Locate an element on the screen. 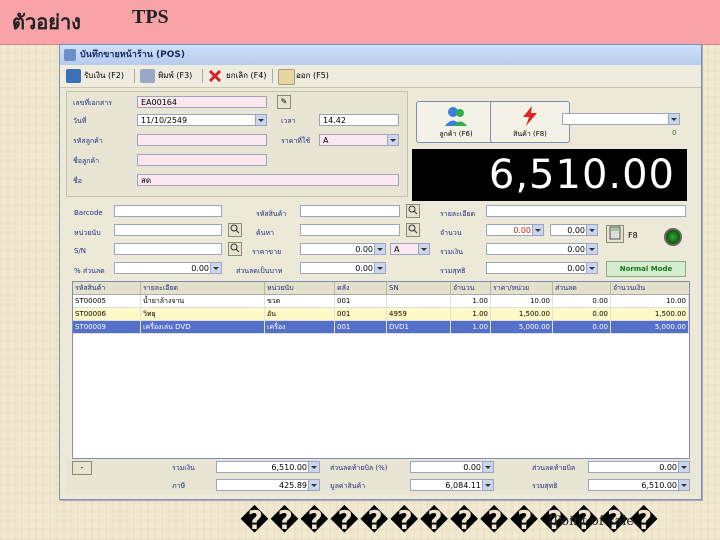  time-label: เวลา is located at coordinates (288, 121).